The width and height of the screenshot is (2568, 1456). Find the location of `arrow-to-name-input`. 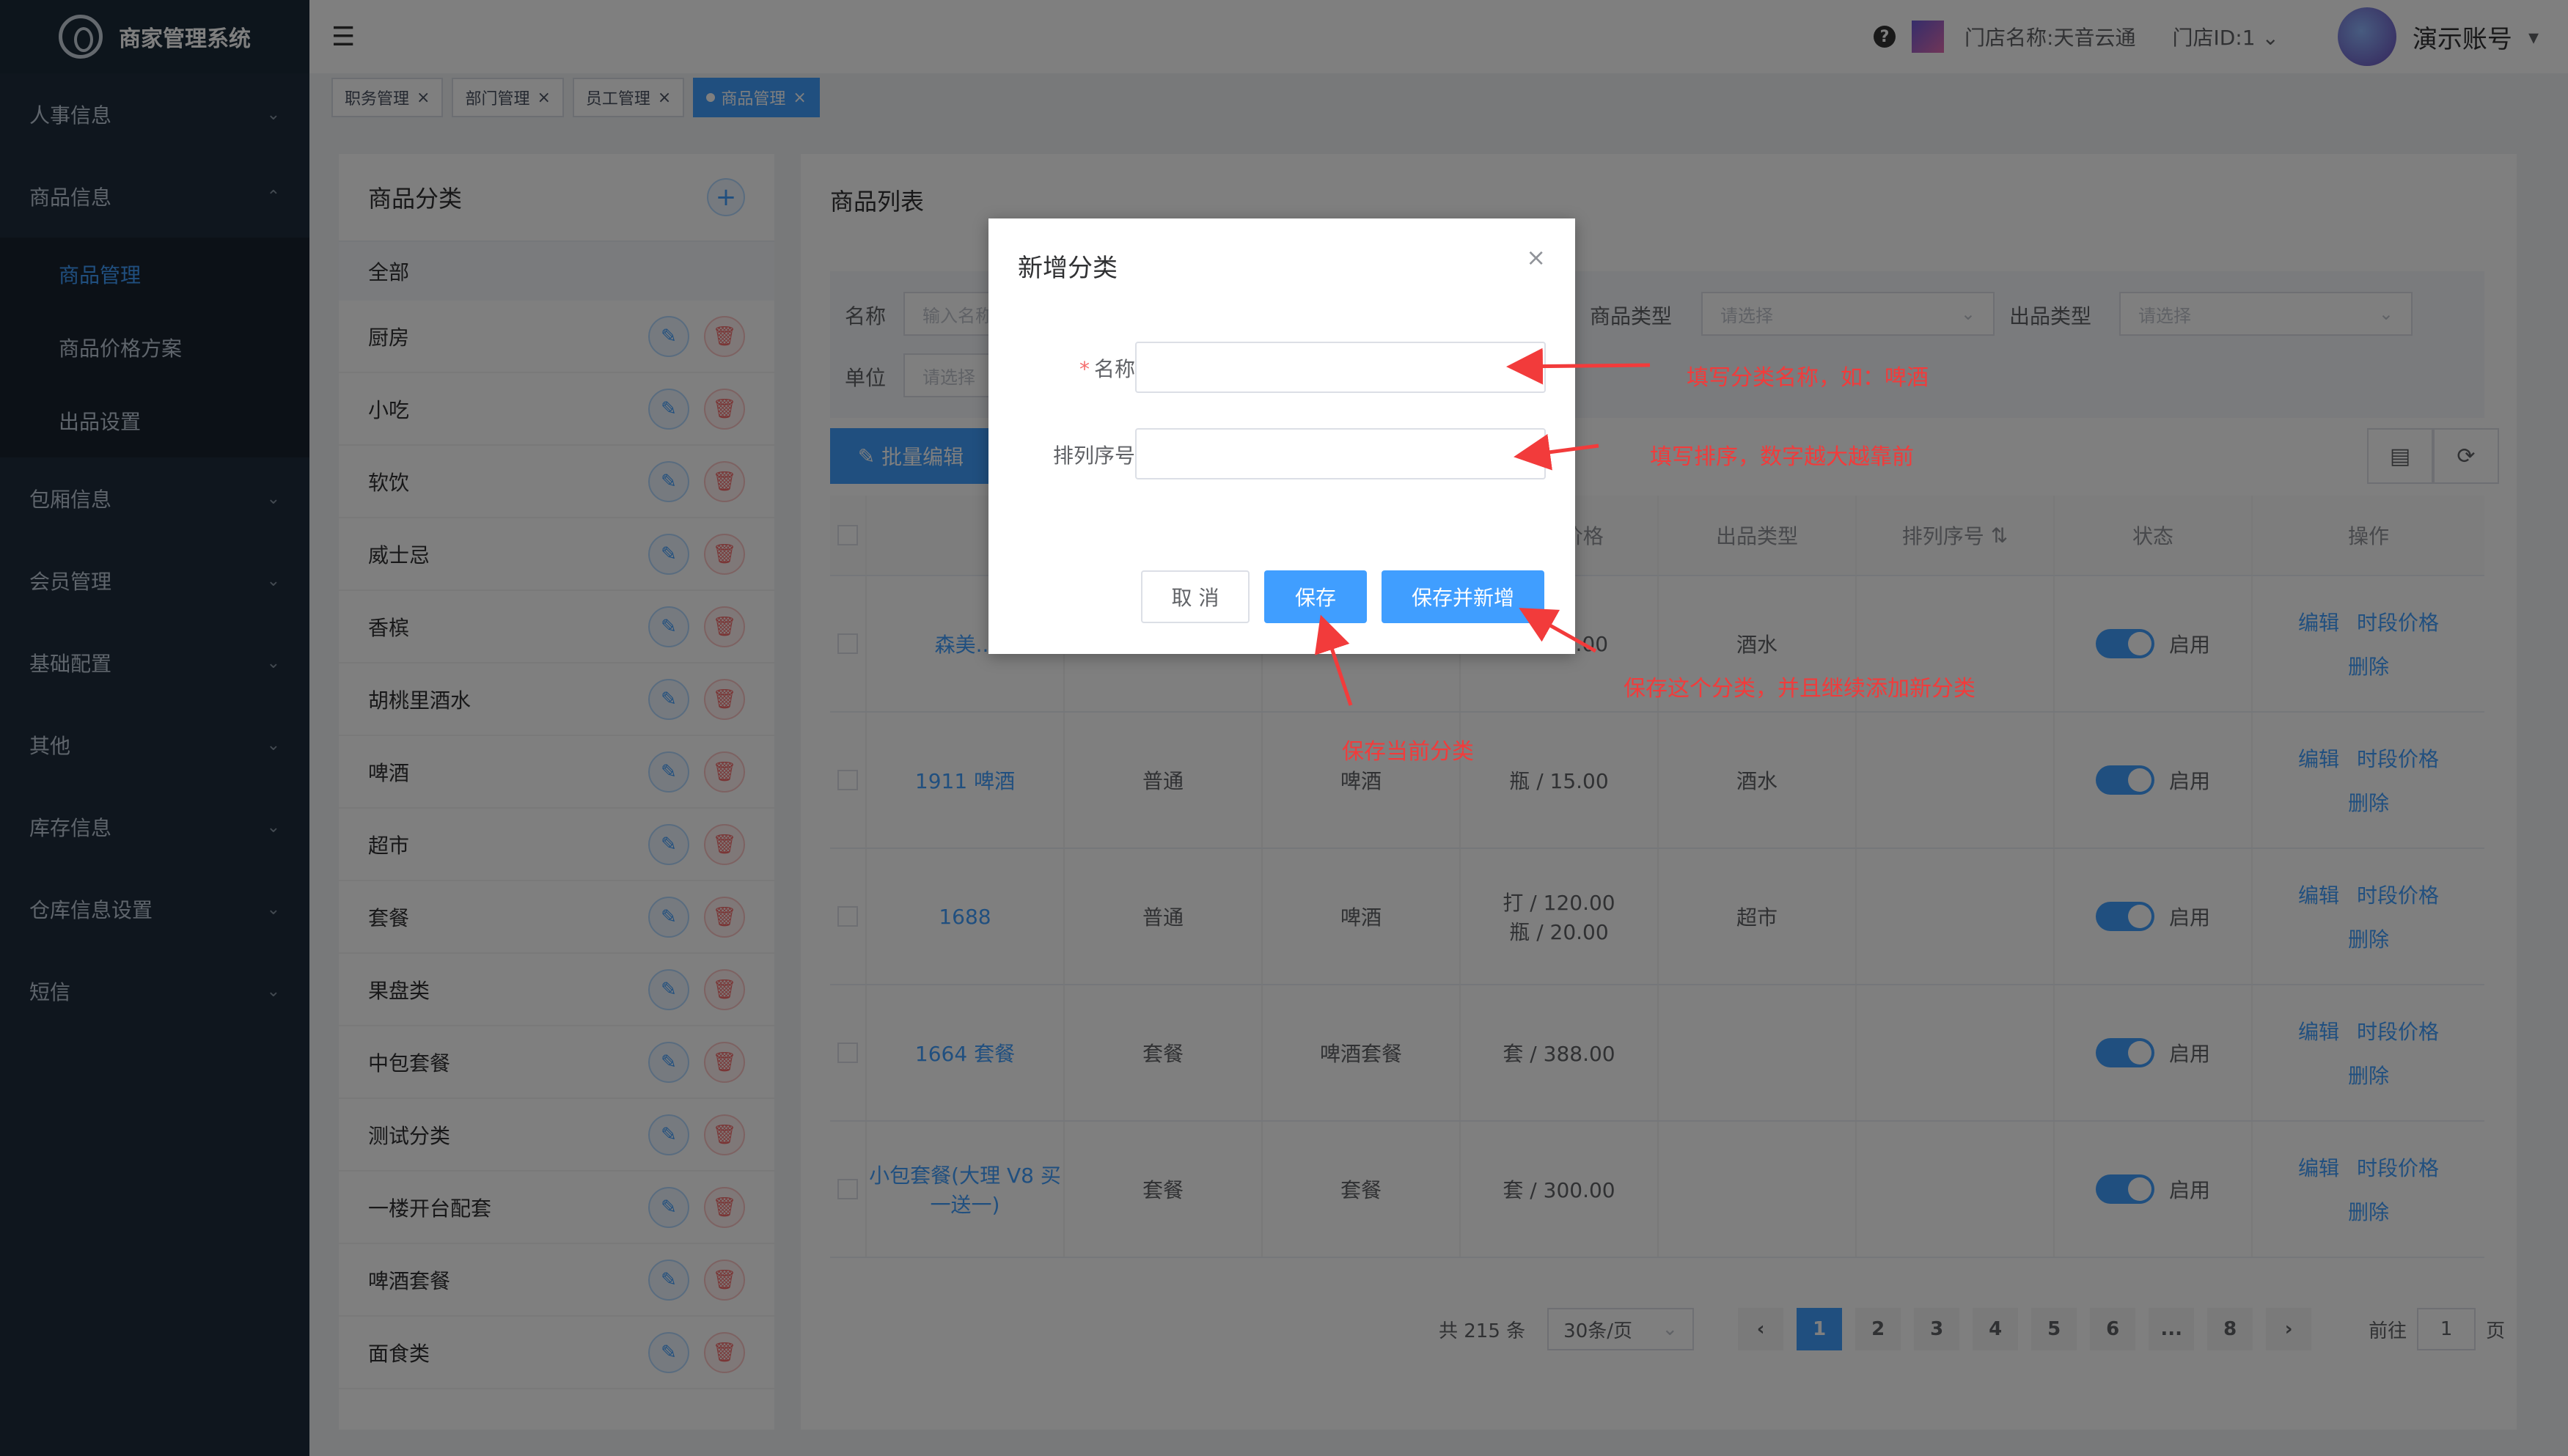

arrow-to-name-input is located at coordinates (1578, 366).